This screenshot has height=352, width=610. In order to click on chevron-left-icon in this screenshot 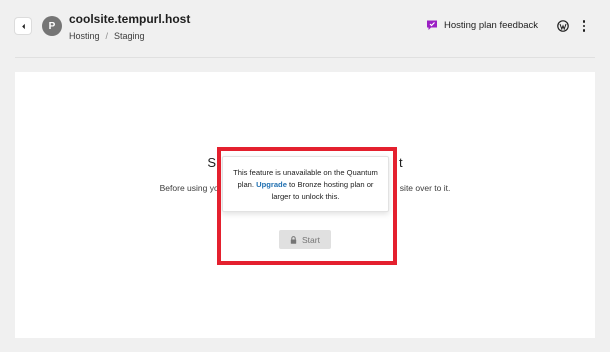, I will do `click(23, 26)`.